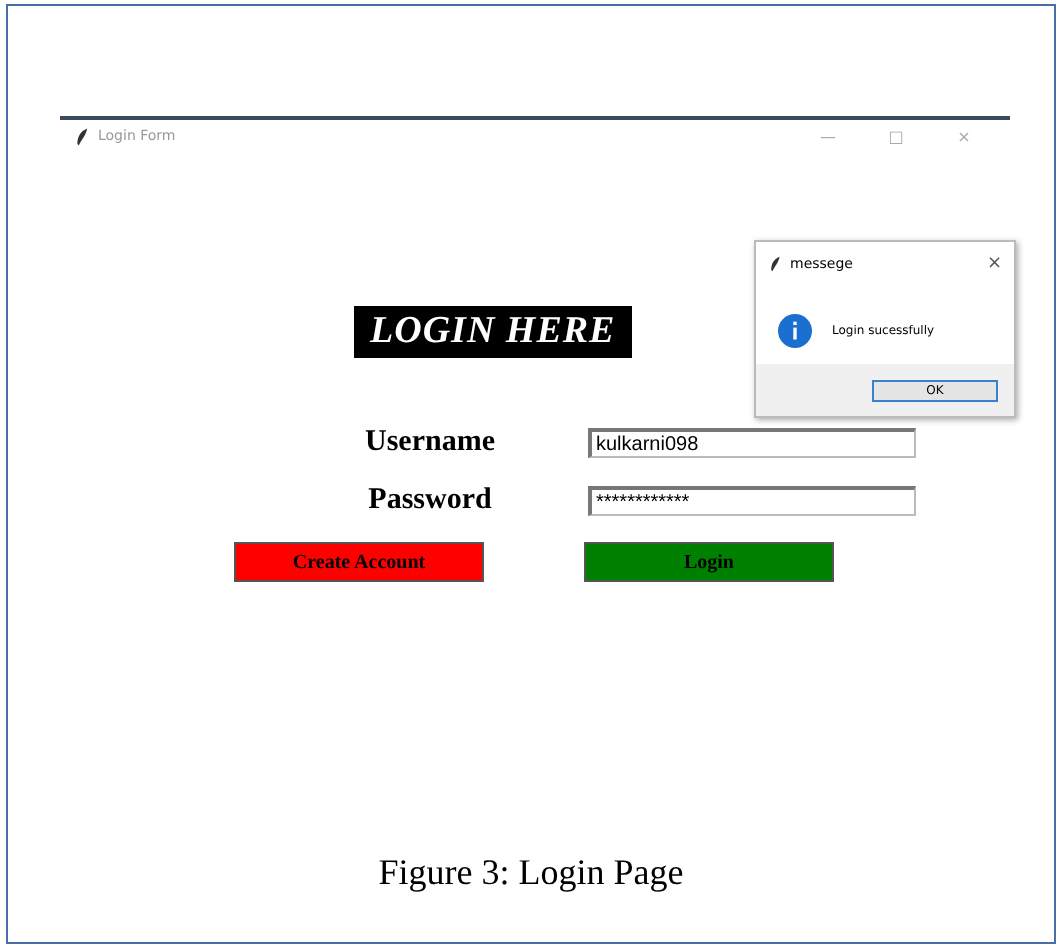 This screenshot has width=1062, height=952. I want to click on close-button: ×, so click(994, 264).